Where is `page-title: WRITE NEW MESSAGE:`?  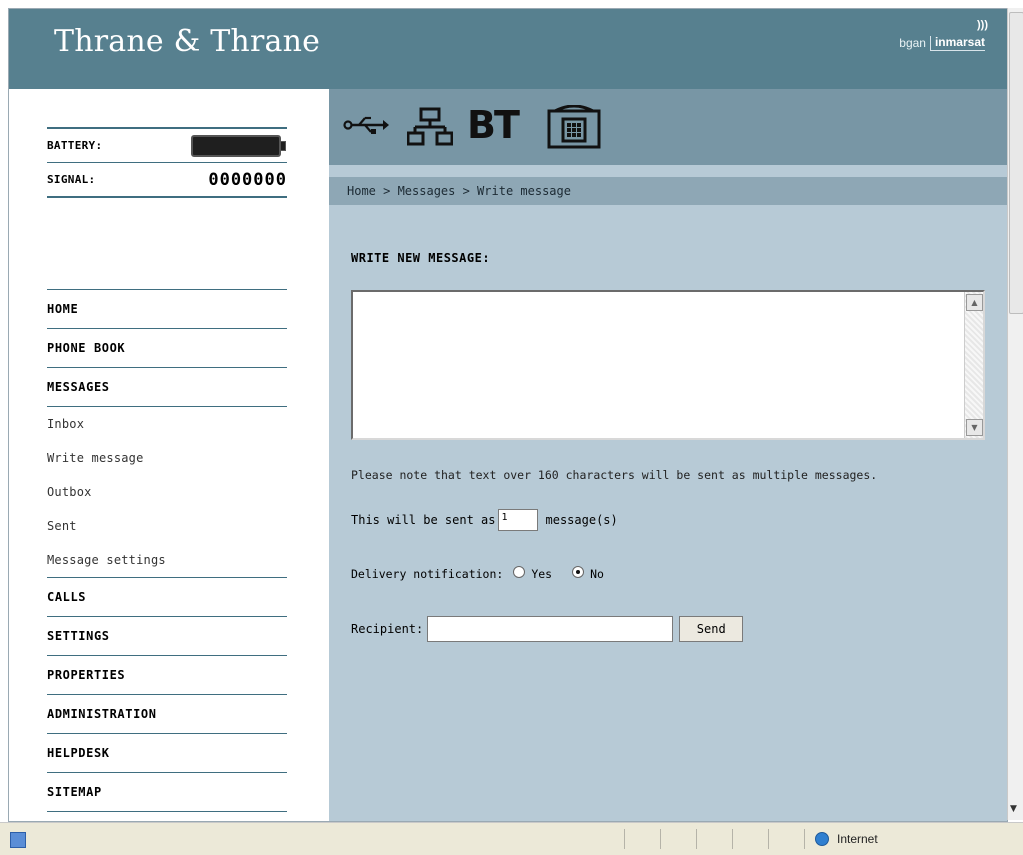 page-title: WRITE NEW MESSAGE: is located at coordinates (421, 258).